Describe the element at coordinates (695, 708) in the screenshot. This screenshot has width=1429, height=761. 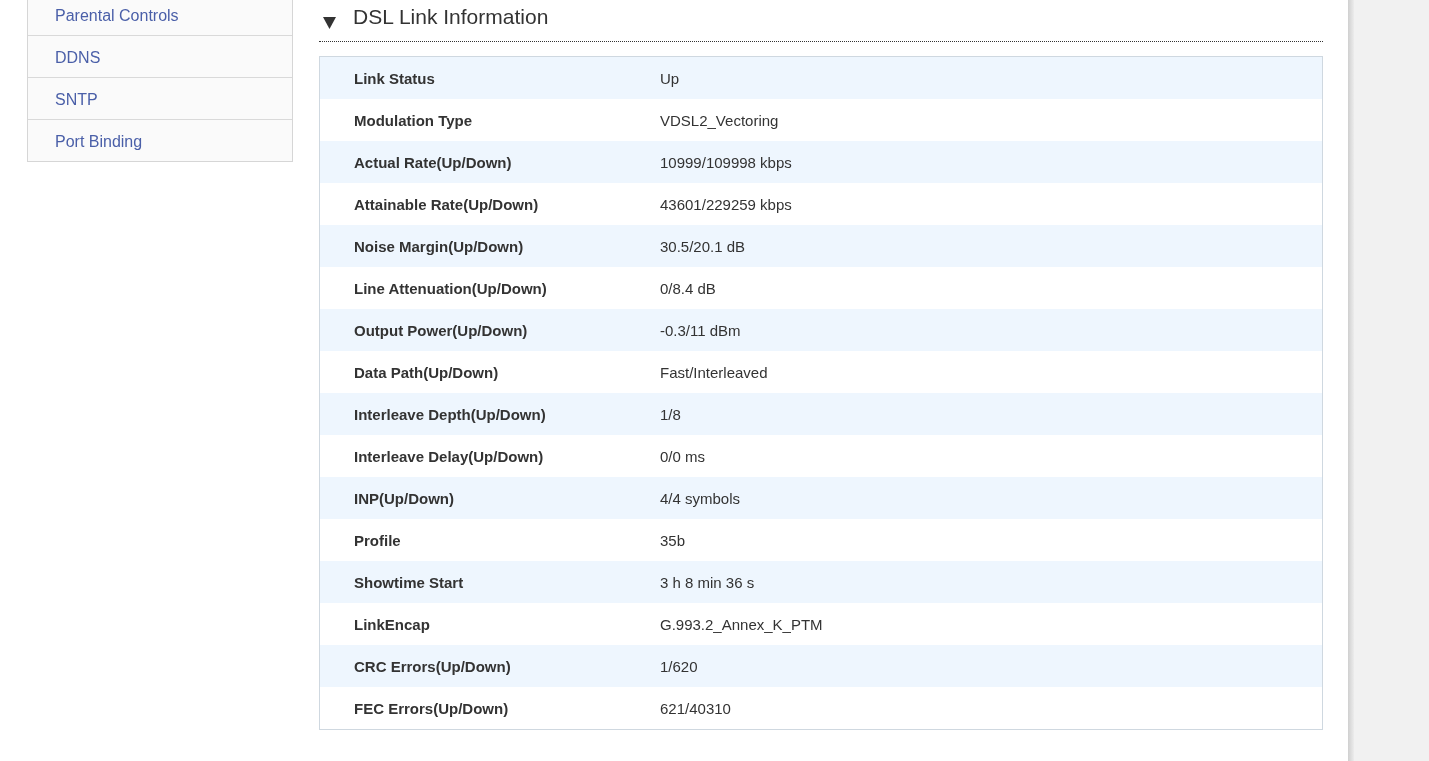
I see `field-value: 621/40310` at that location.